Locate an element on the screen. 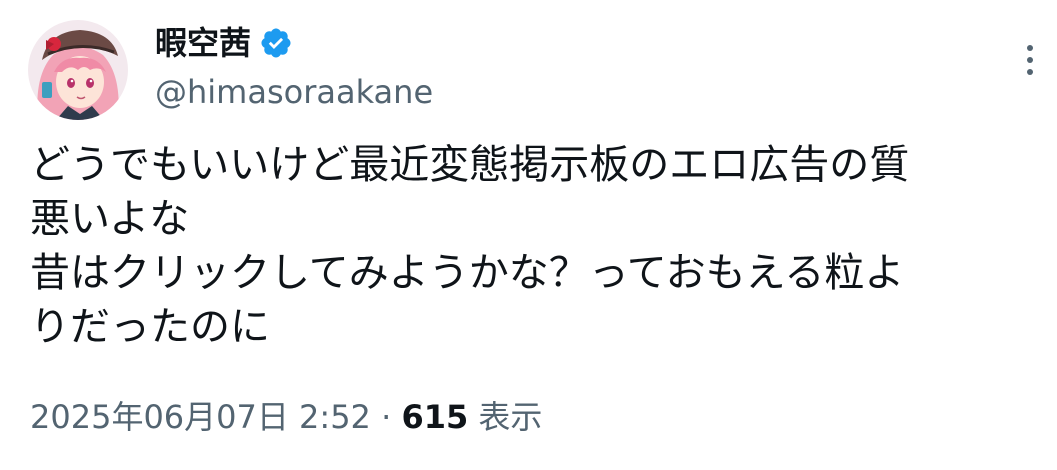 This screenshot has height=470, width=1057. avatar is located at coordinates (78, 70).